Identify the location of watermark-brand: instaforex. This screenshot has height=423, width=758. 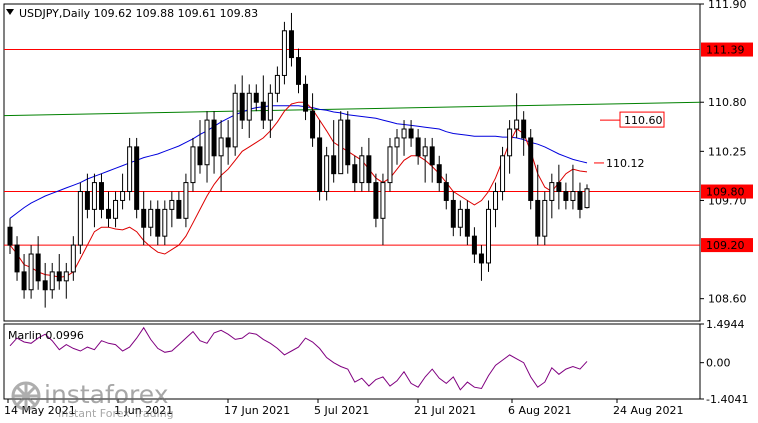
(106, 394).